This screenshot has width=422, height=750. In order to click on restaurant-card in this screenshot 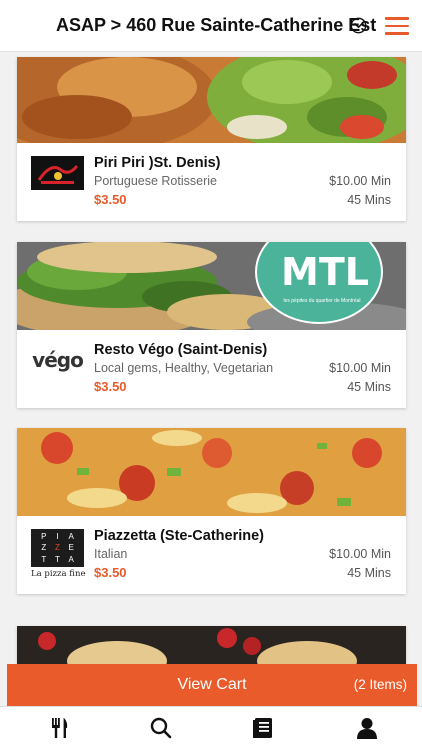, I will do `click(211, 645)`.